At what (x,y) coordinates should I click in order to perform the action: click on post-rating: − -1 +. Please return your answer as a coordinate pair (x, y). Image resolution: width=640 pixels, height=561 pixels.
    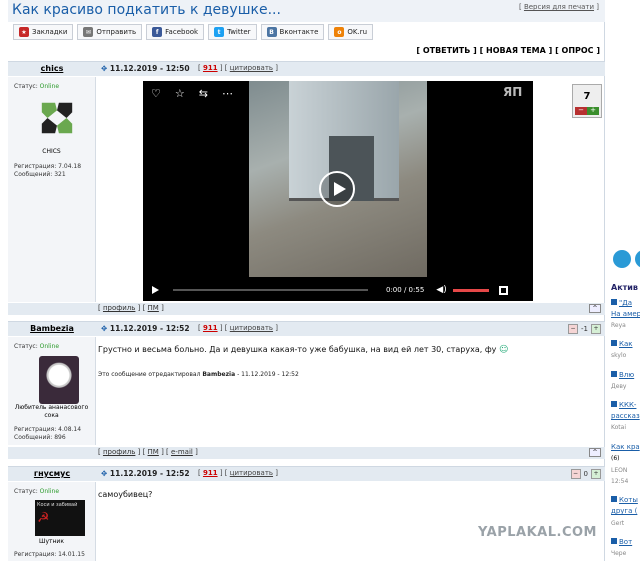
    Looking at the image, I should click on (584, 329).